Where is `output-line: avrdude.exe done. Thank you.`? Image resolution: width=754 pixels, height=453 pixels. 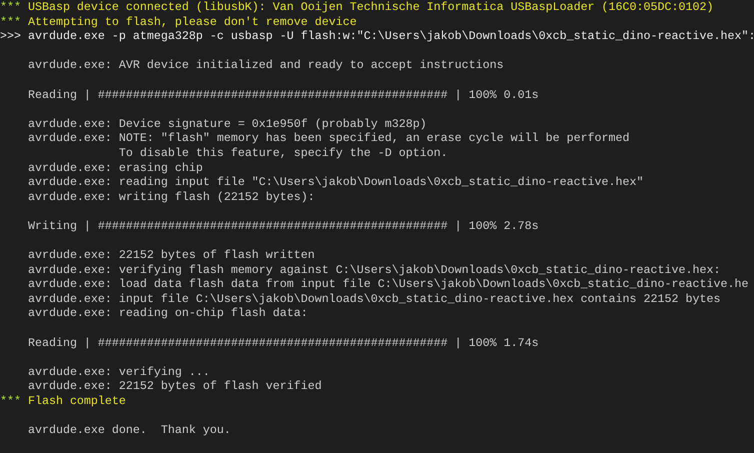
output-line: avrdude.exe done. Thank you. is located at coordinates (129, 430).